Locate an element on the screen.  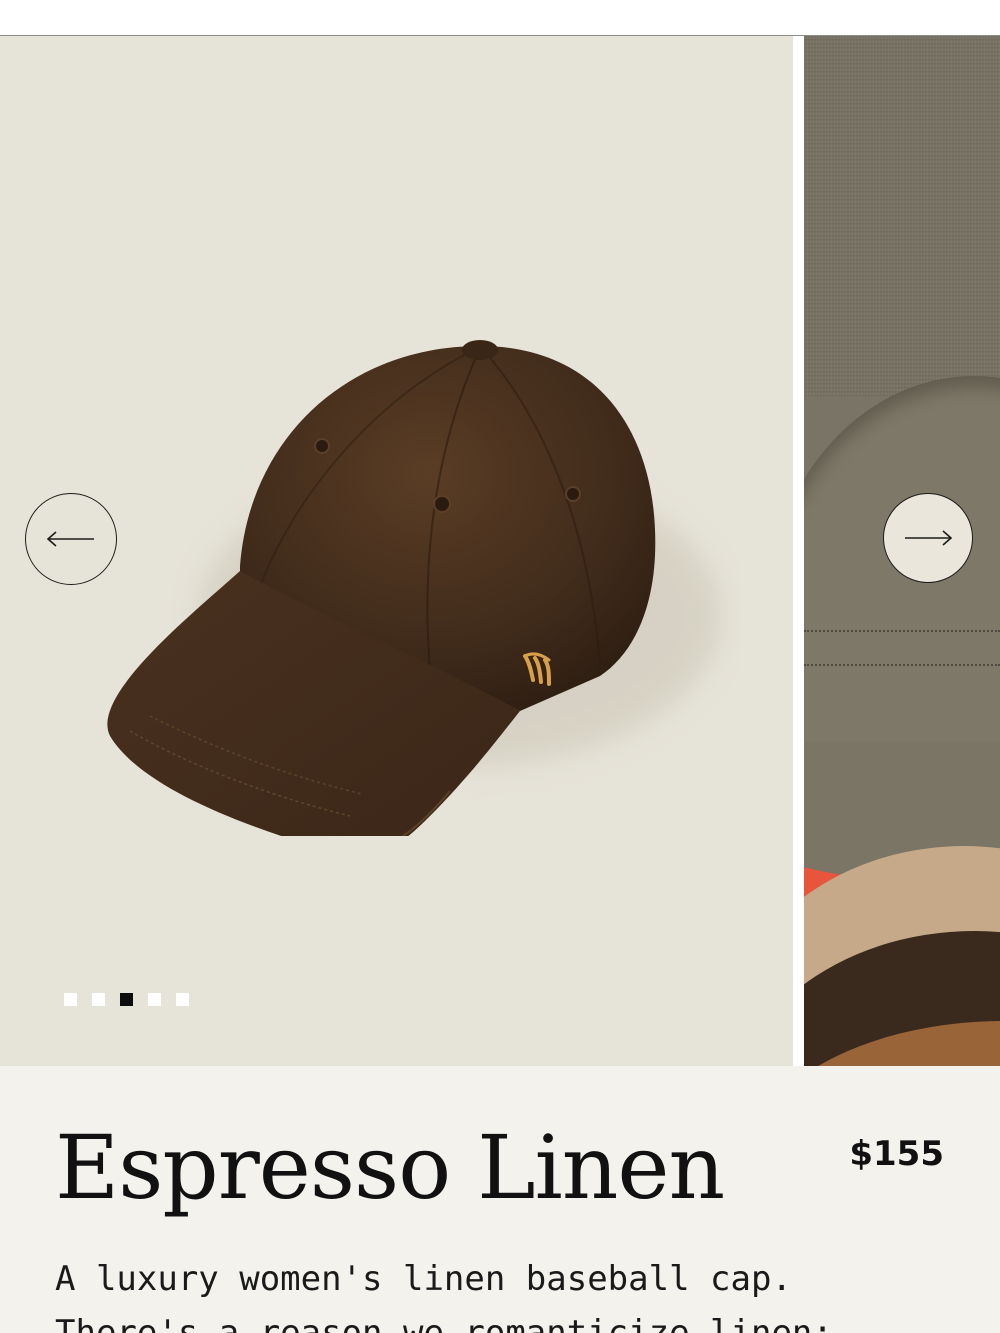
product-price: $155 is located at coordinates (896, 1154).